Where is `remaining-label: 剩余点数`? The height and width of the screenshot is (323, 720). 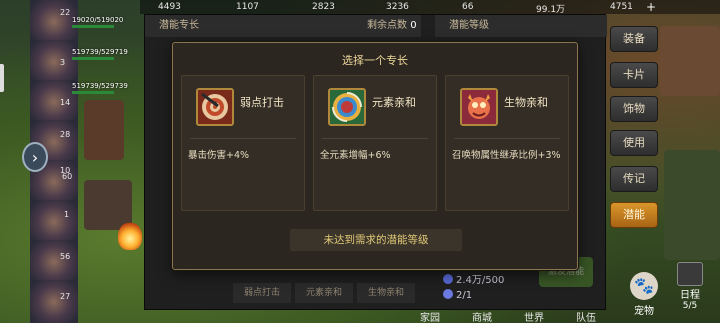
remaining-label: 剩余点数 is located at coordinates (387, 25).